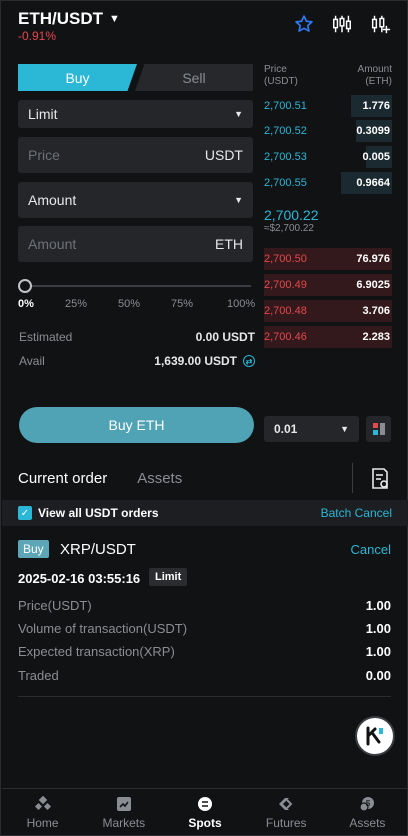 This screenshot has width=408, height=836. Describe the element at coordinates (96, 651) in the screenshot. I see `detail-label: Expected transaction(XRP)` at that location.